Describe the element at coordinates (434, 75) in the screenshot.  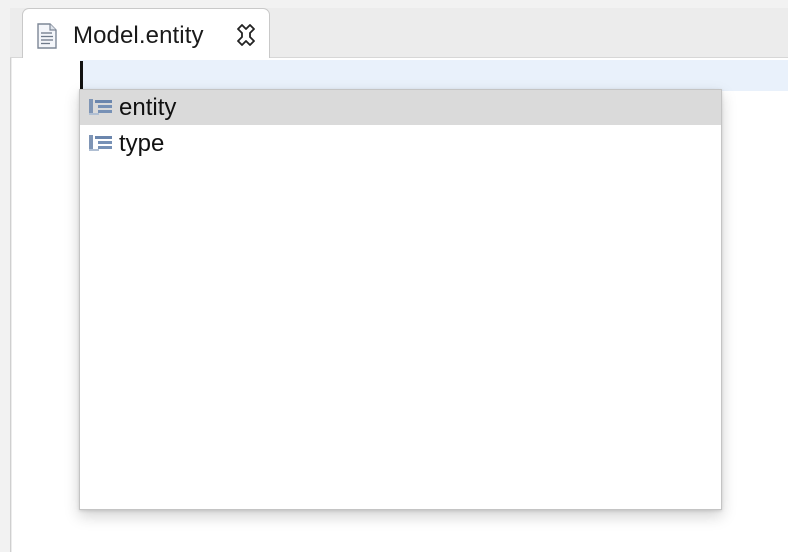
I see `current-line-highlight` at that location.